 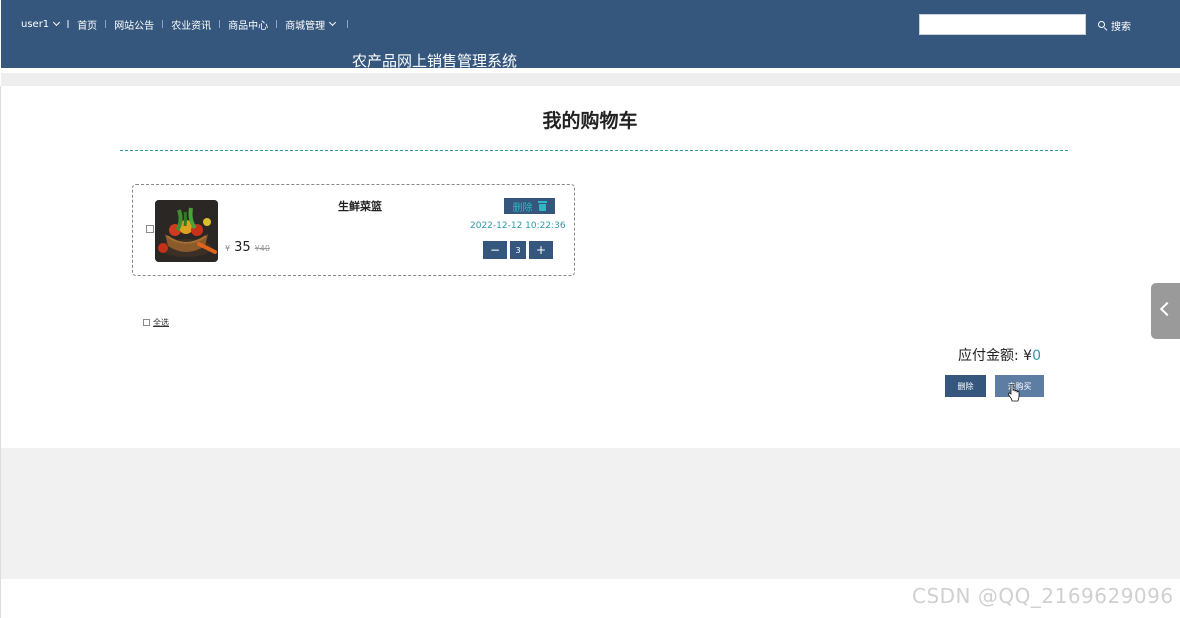 I want to click on nav-home: 首页, so click(x=87, y=24).